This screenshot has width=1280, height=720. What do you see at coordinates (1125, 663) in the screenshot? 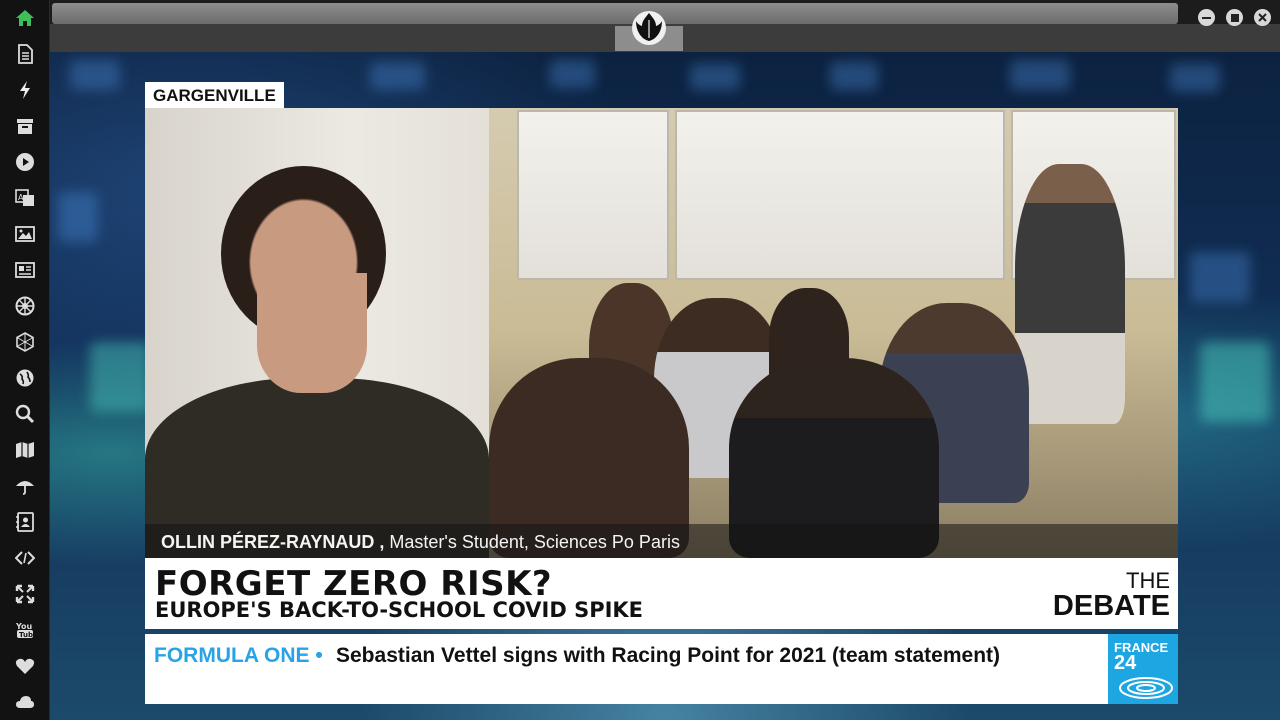
I see `channel-logo-line2: 24` at bounding box center [1125, 663].